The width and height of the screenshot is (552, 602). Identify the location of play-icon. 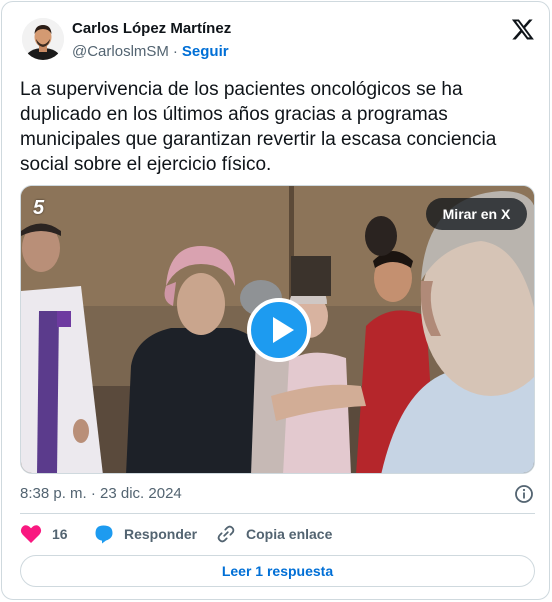
(283, 330).